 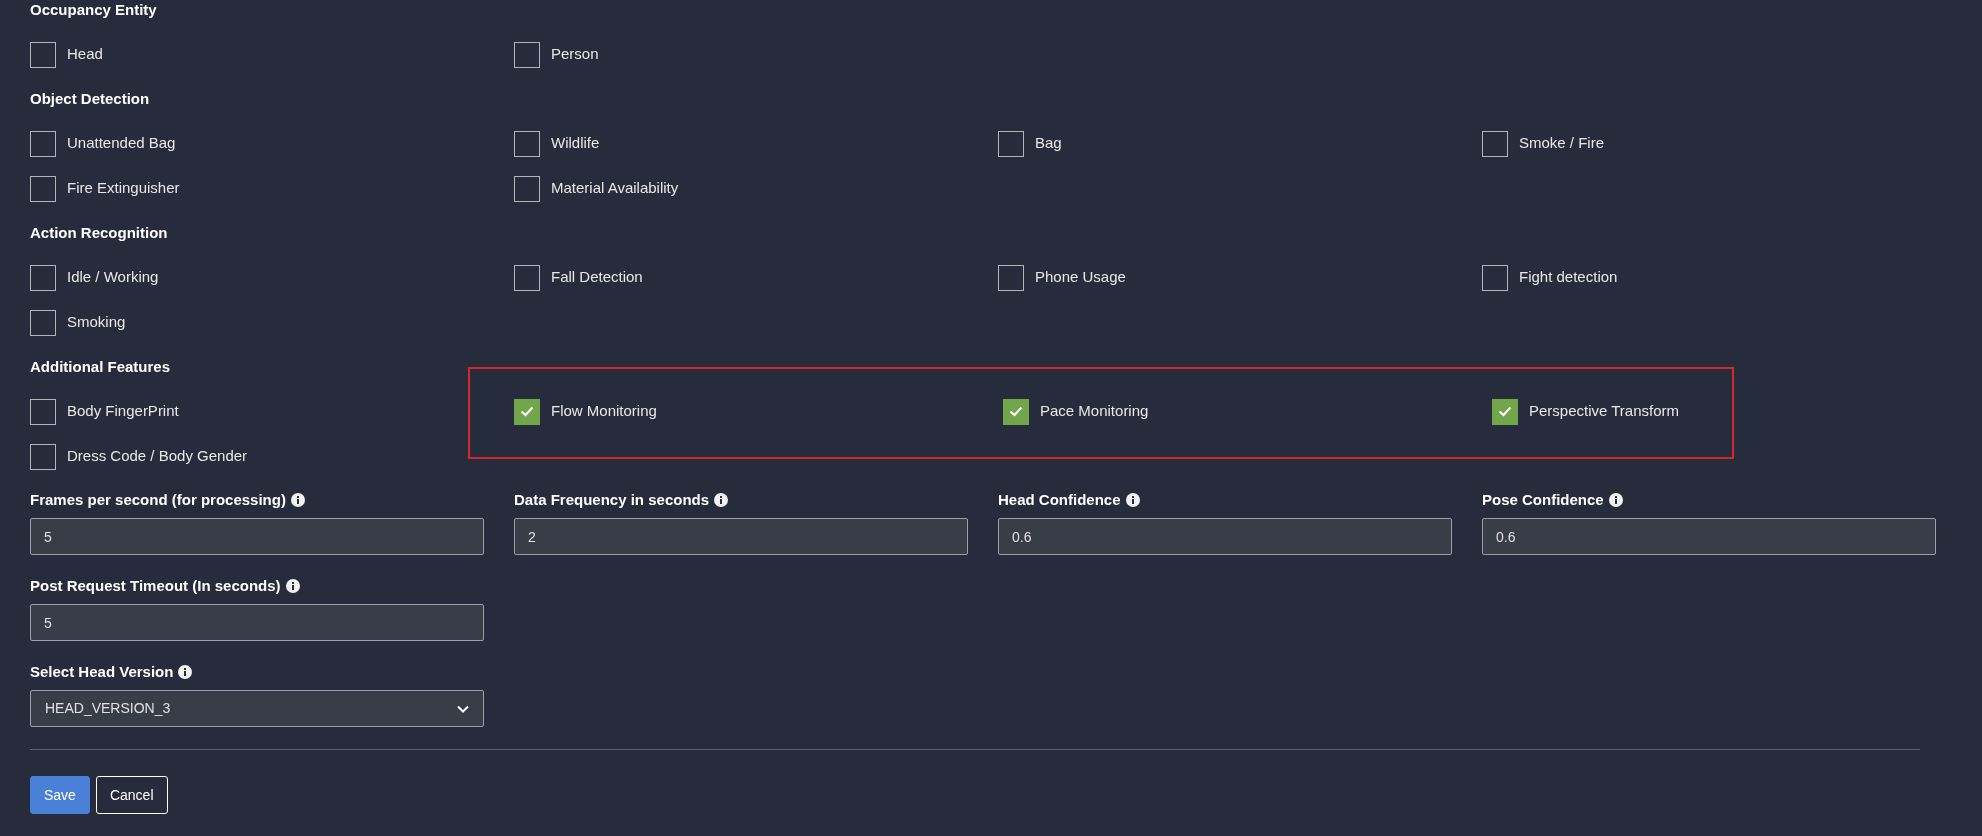 What do you see at coordinates (158, 499) in the screenshot?
I see `field-label: Frames per second (for processing)` at bounding box center [158, 499].